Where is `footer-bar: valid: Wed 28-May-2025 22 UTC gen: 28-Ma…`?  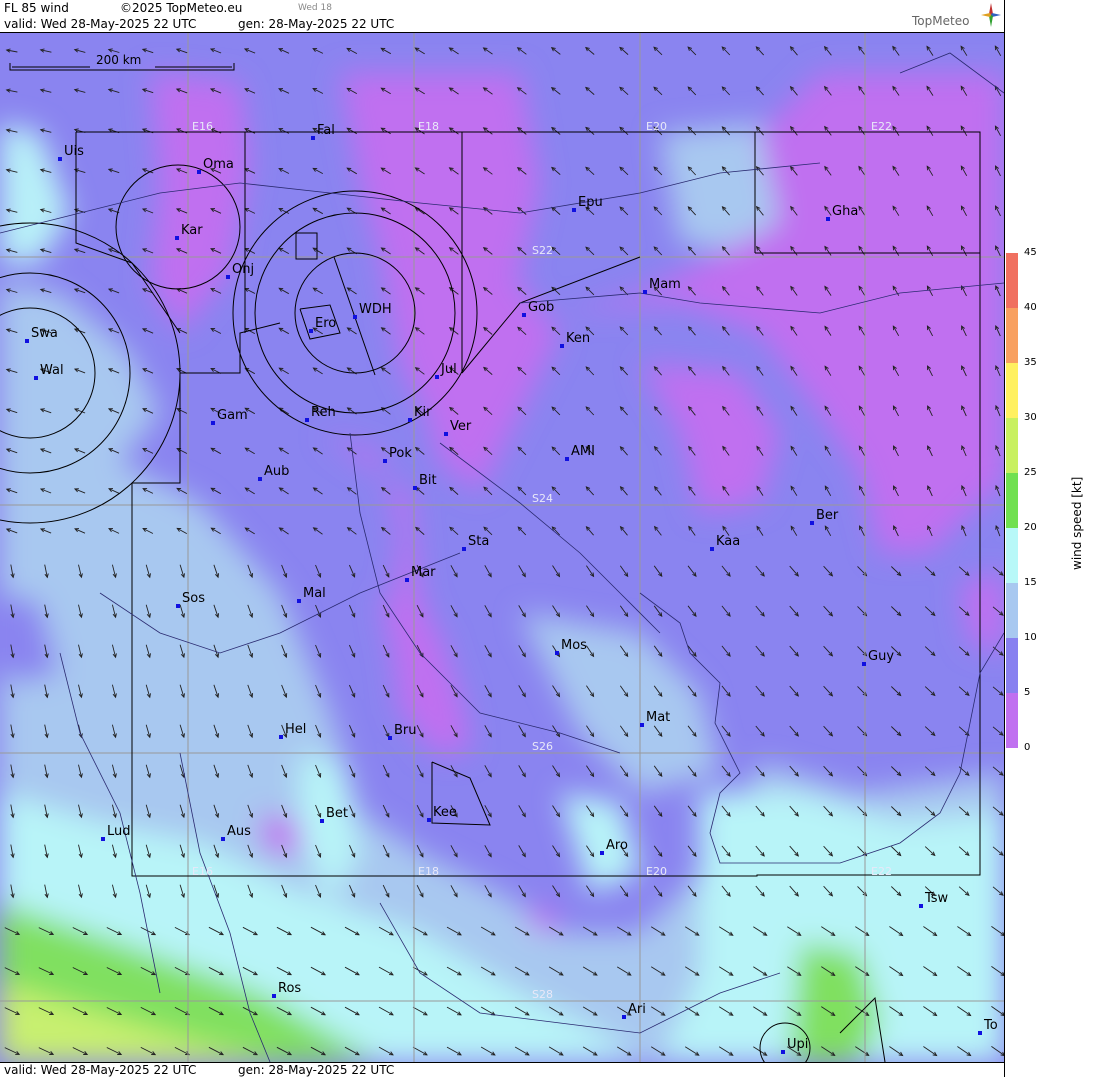
footer-bar: valid: Wed 28-May-2025 22 UTC gen: 28-Ma… is located at coordinates (502, 1070).